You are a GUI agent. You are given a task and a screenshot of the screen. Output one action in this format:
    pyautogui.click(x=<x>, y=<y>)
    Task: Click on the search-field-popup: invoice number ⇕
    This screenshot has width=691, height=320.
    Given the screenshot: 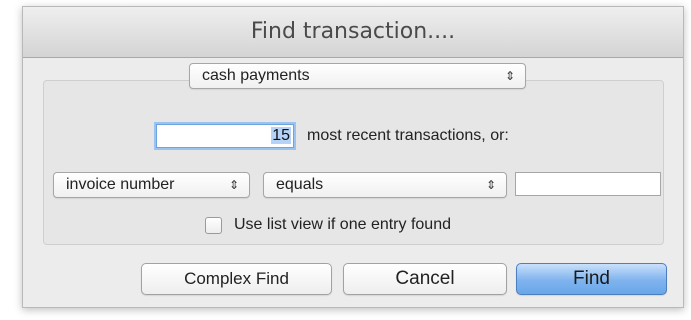 What is the action you would take?
    pyautogui.click(x=151, y=185)
    